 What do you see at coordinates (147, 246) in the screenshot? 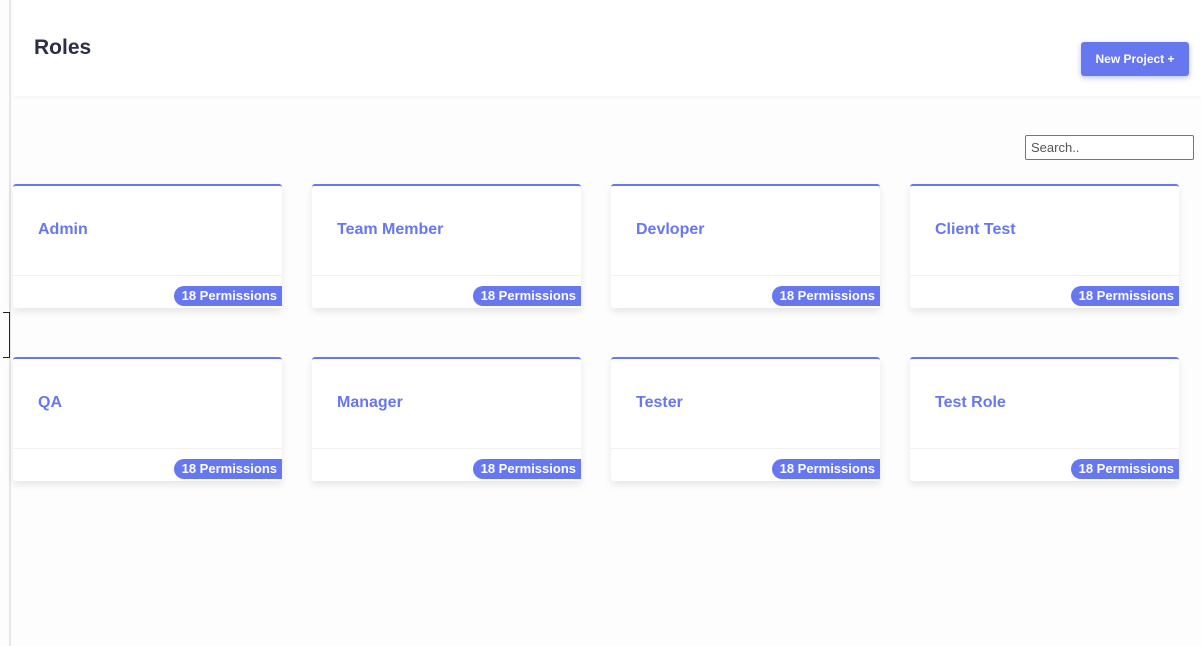
I see `role-card-admin: Admin 18 Permissions` at bounding box center [147, 246].